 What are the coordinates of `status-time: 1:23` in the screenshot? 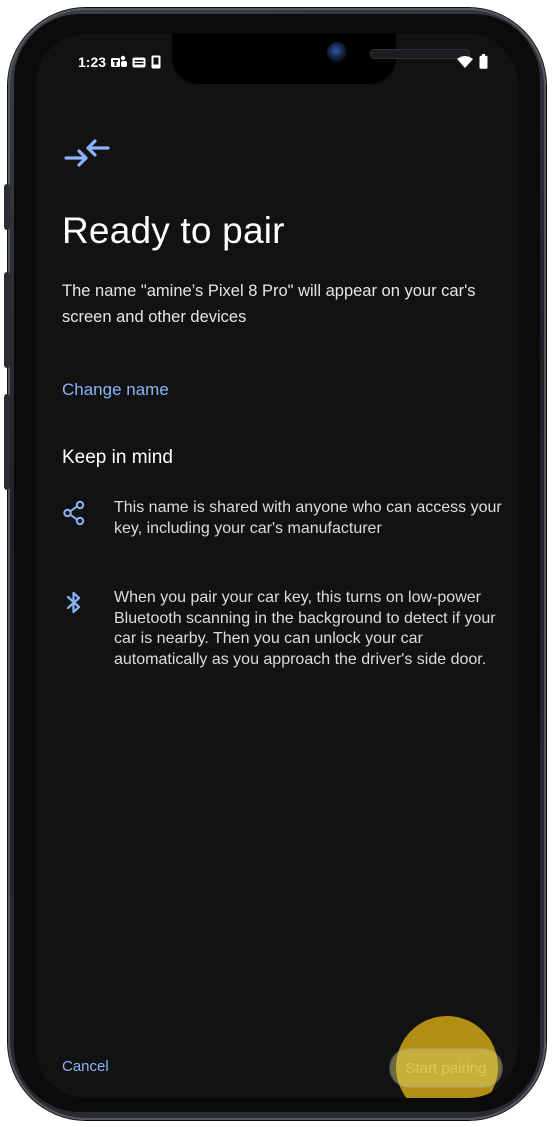 It's located at (92, 62).